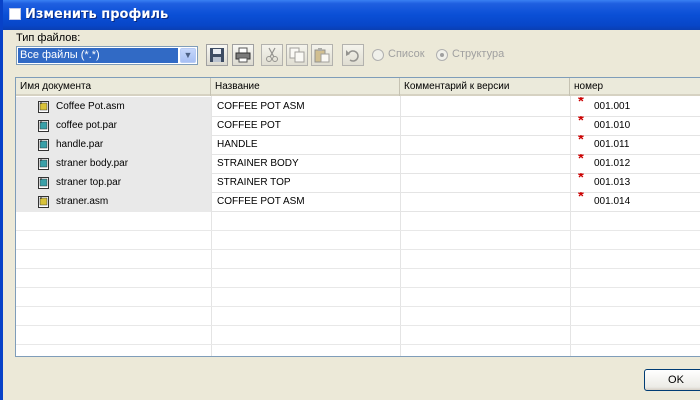 Image resolution: width=700 pixels, height=400 pixels. I want to click on cell-number: * 001.010, so click(635, 126).